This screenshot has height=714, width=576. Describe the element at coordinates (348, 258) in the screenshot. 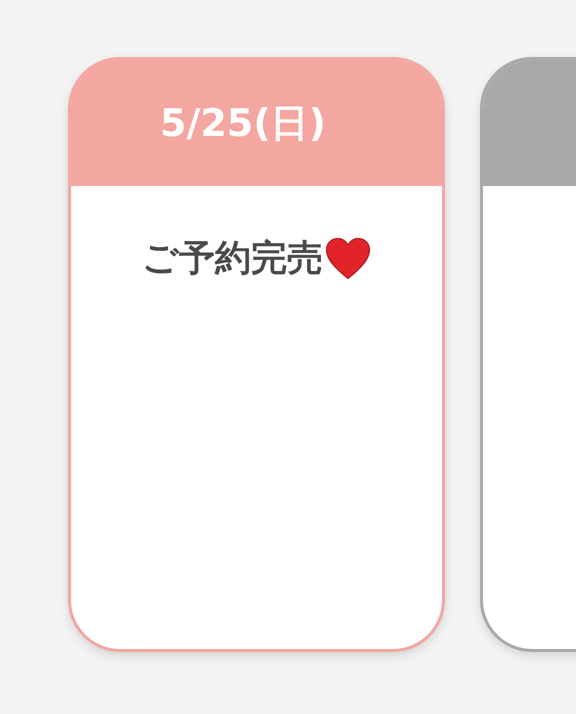

I see `heart-icon` at that location.